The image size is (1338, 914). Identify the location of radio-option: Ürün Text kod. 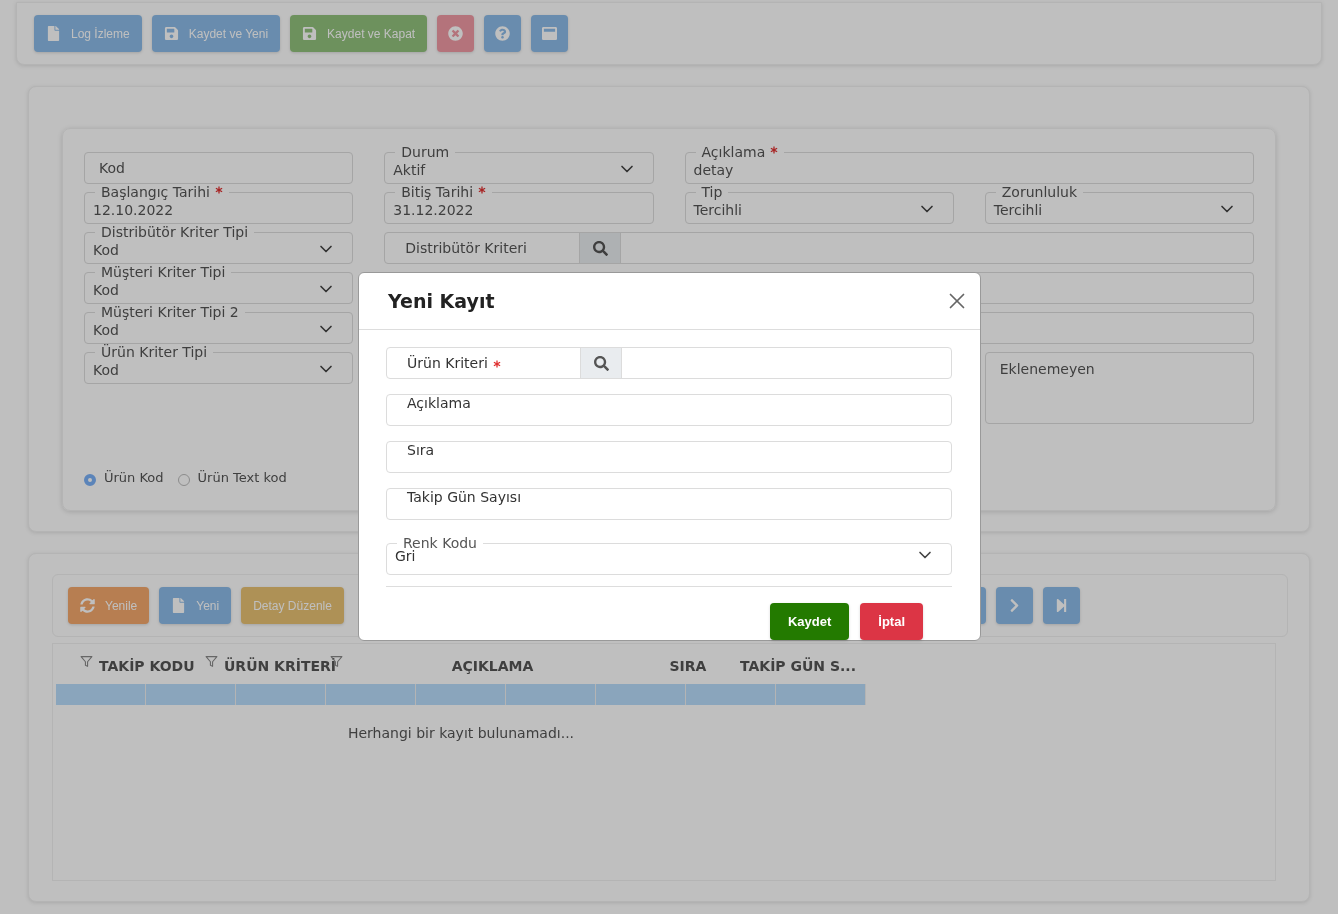
(232, 478).